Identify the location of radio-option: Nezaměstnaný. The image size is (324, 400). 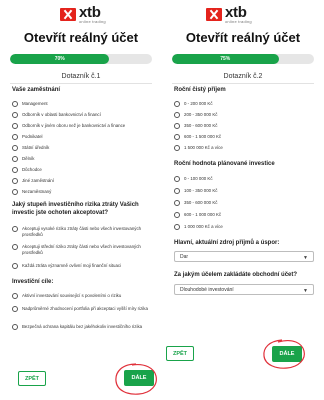
(84, 191).